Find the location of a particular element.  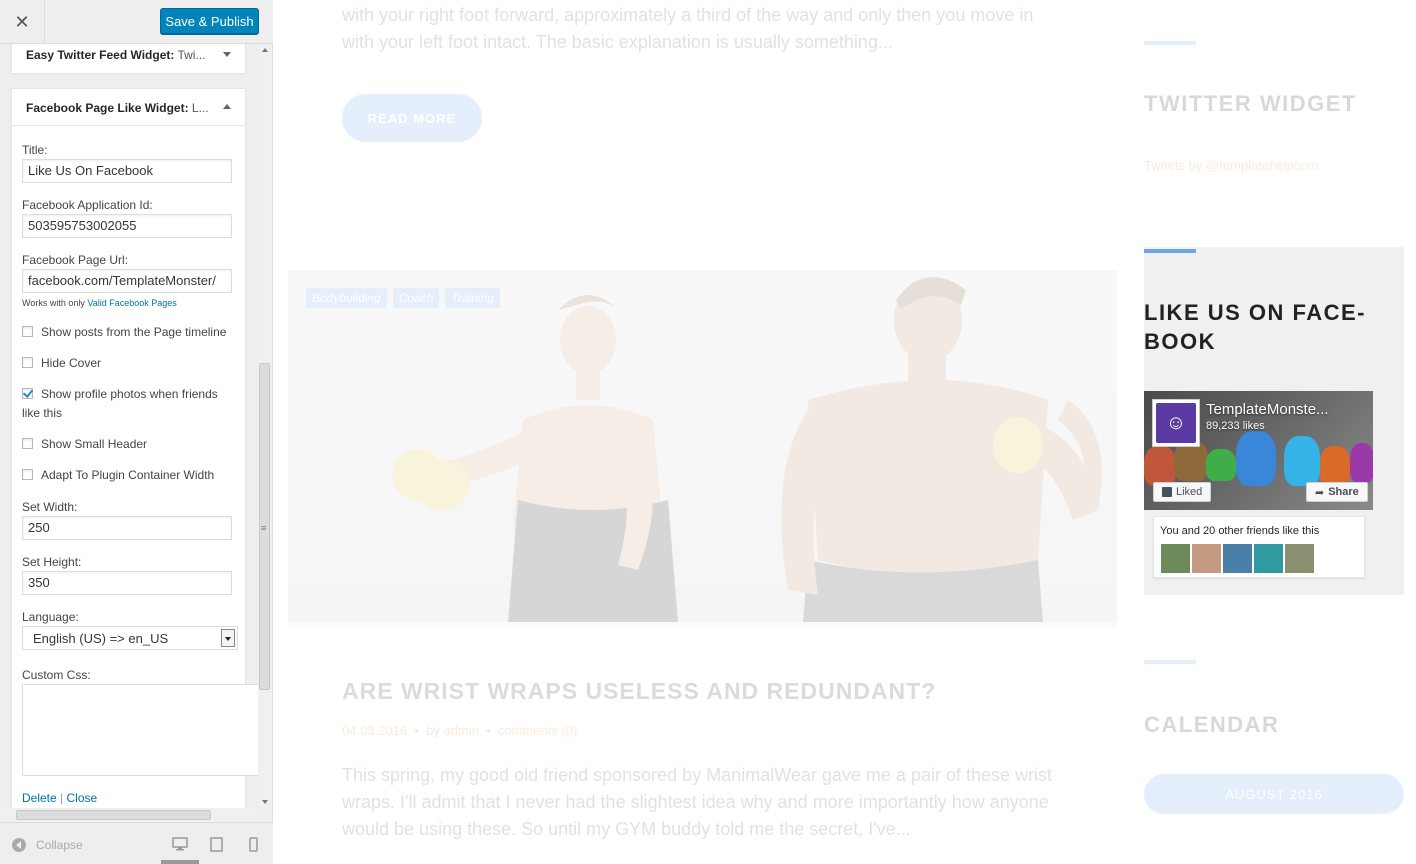

customizer-header: ✕ Save & Publish is located at coordinates (136, 22).